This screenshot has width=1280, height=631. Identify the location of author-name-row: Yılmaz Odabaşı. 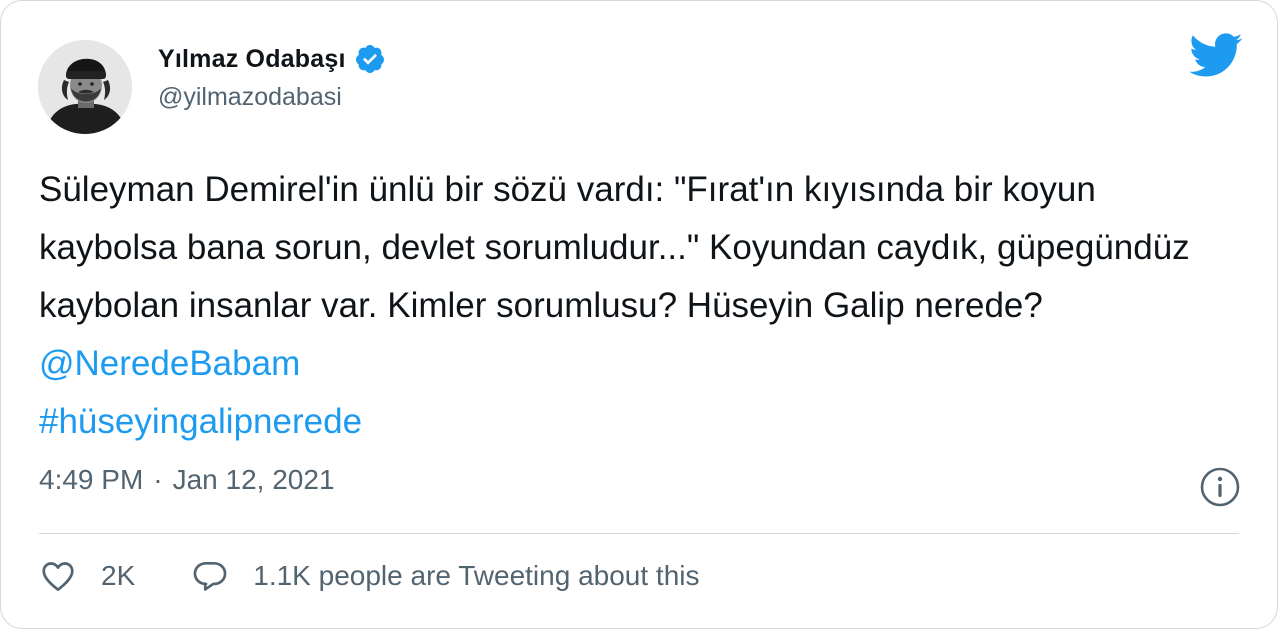
(272, 59).